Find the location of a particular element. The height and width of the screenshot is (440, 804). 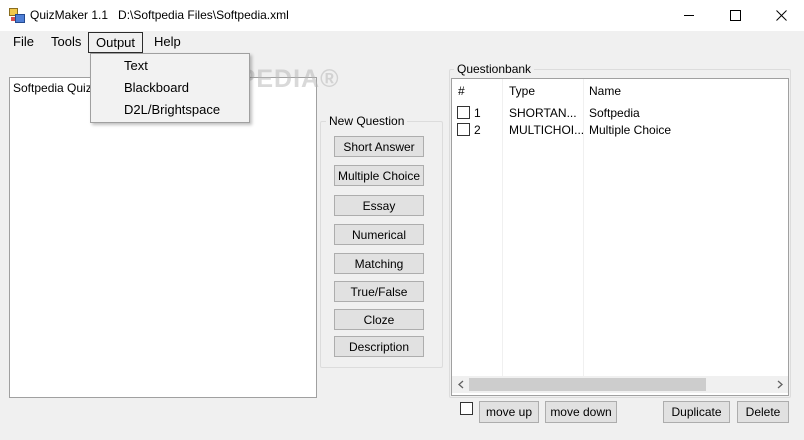

true-false-button: True/False is located at coordinates (379, 291).